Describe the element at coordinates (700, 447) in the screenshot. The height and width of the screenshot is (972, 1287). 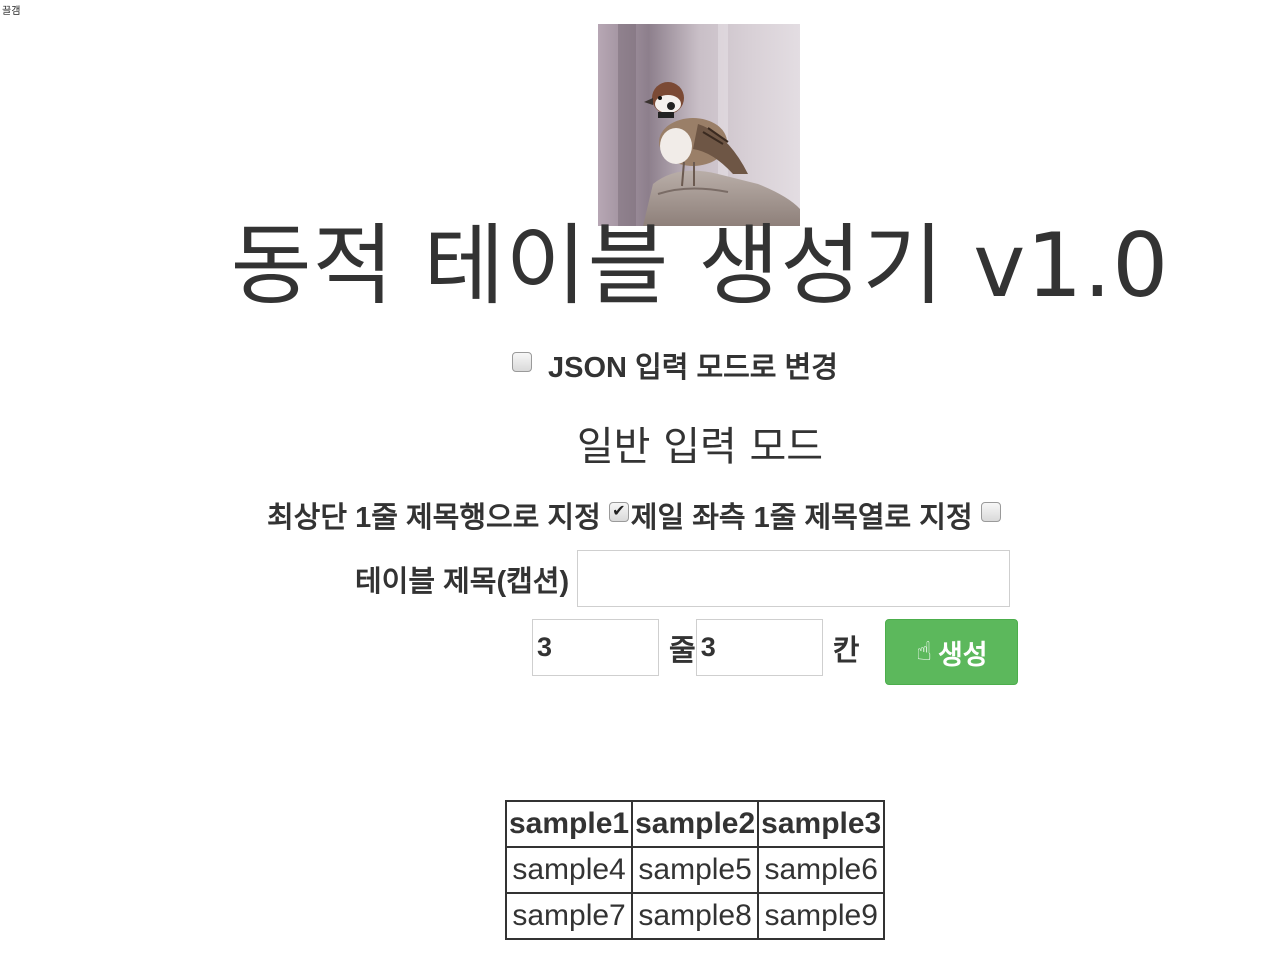
I see `section-title: 일반 입력 모드` at that location.